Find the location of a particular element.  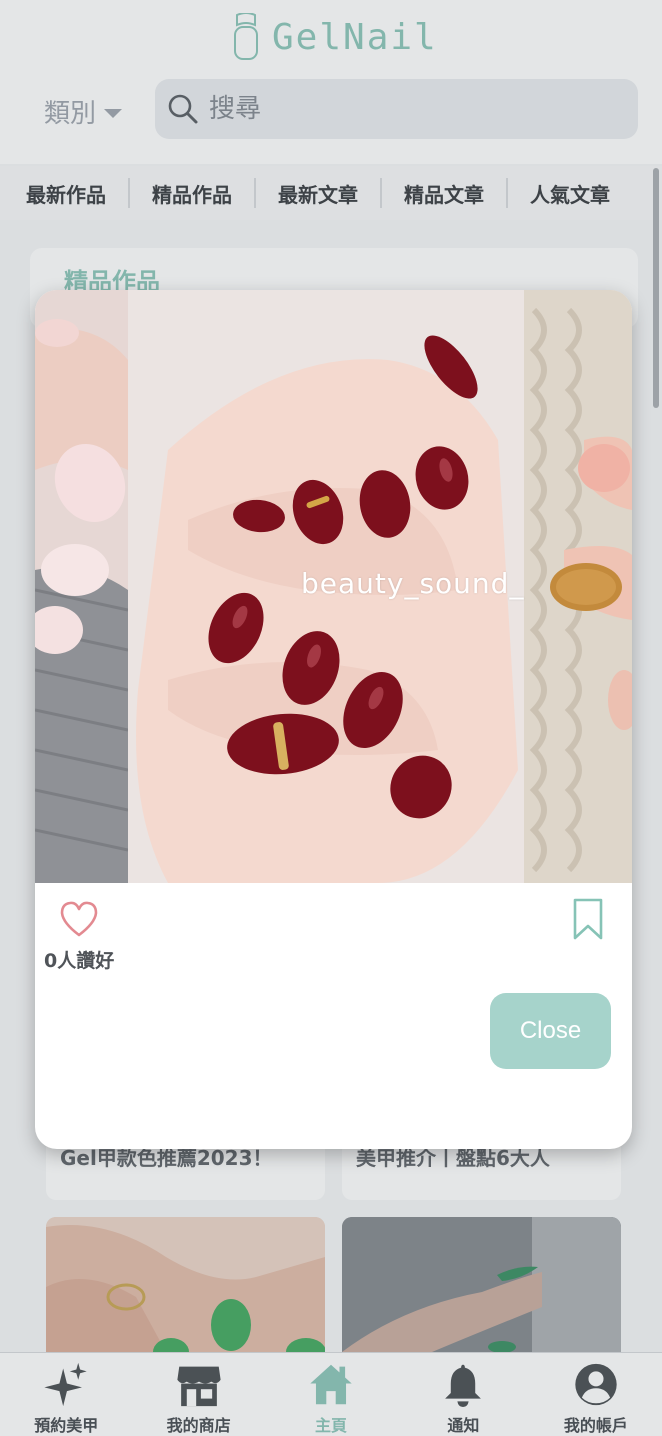

bookmark-icon is located at coordinates (588, 919).